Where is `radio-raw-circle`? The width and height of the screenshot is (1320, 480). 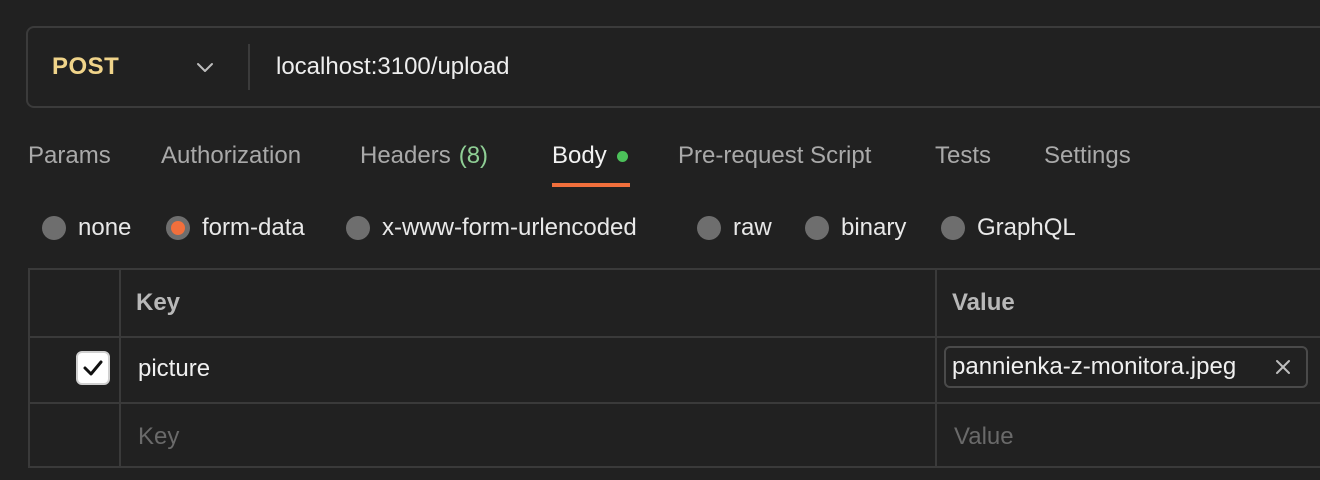
radio-raw-circle is located at coordinates (709, 228).